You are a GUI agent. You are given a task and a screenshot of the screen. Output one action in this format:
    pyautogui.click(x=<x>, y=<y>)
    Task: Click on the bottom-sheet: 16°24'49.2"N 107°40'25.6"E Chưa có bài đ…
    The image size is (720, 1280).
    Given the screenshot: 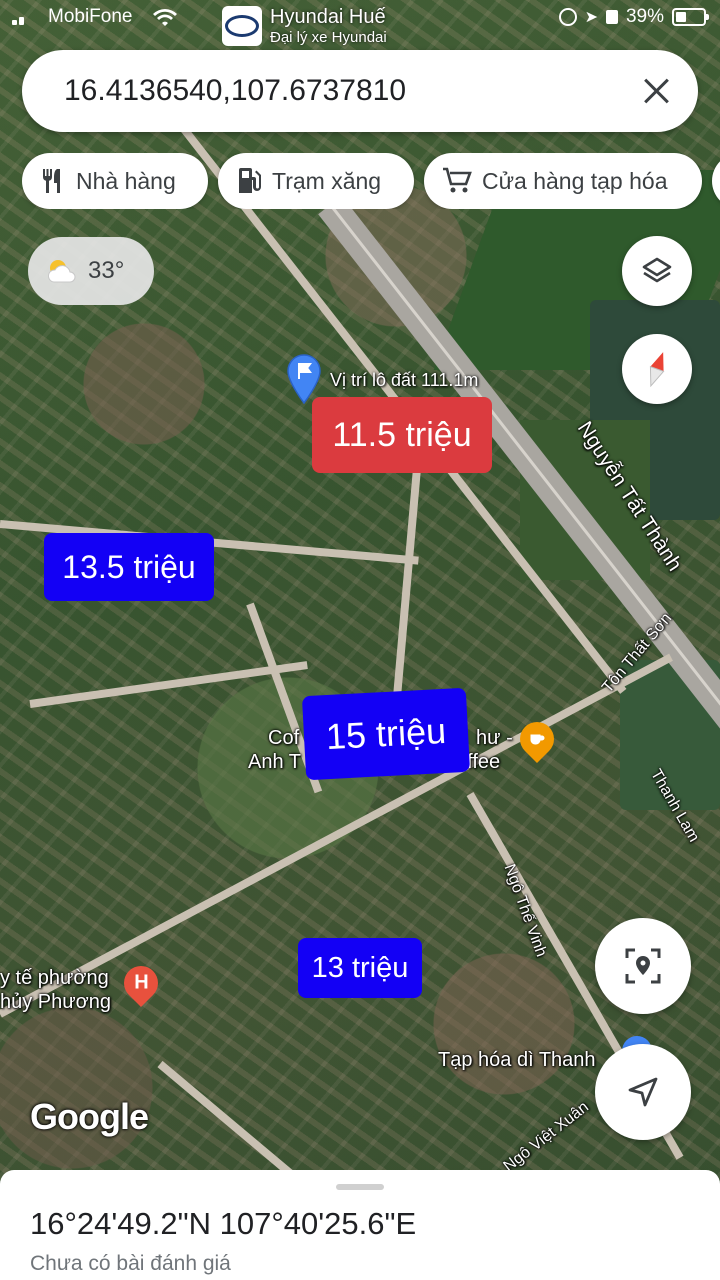 What is the action you would take?
    pyautogui.click(x=360, y=1225)
    